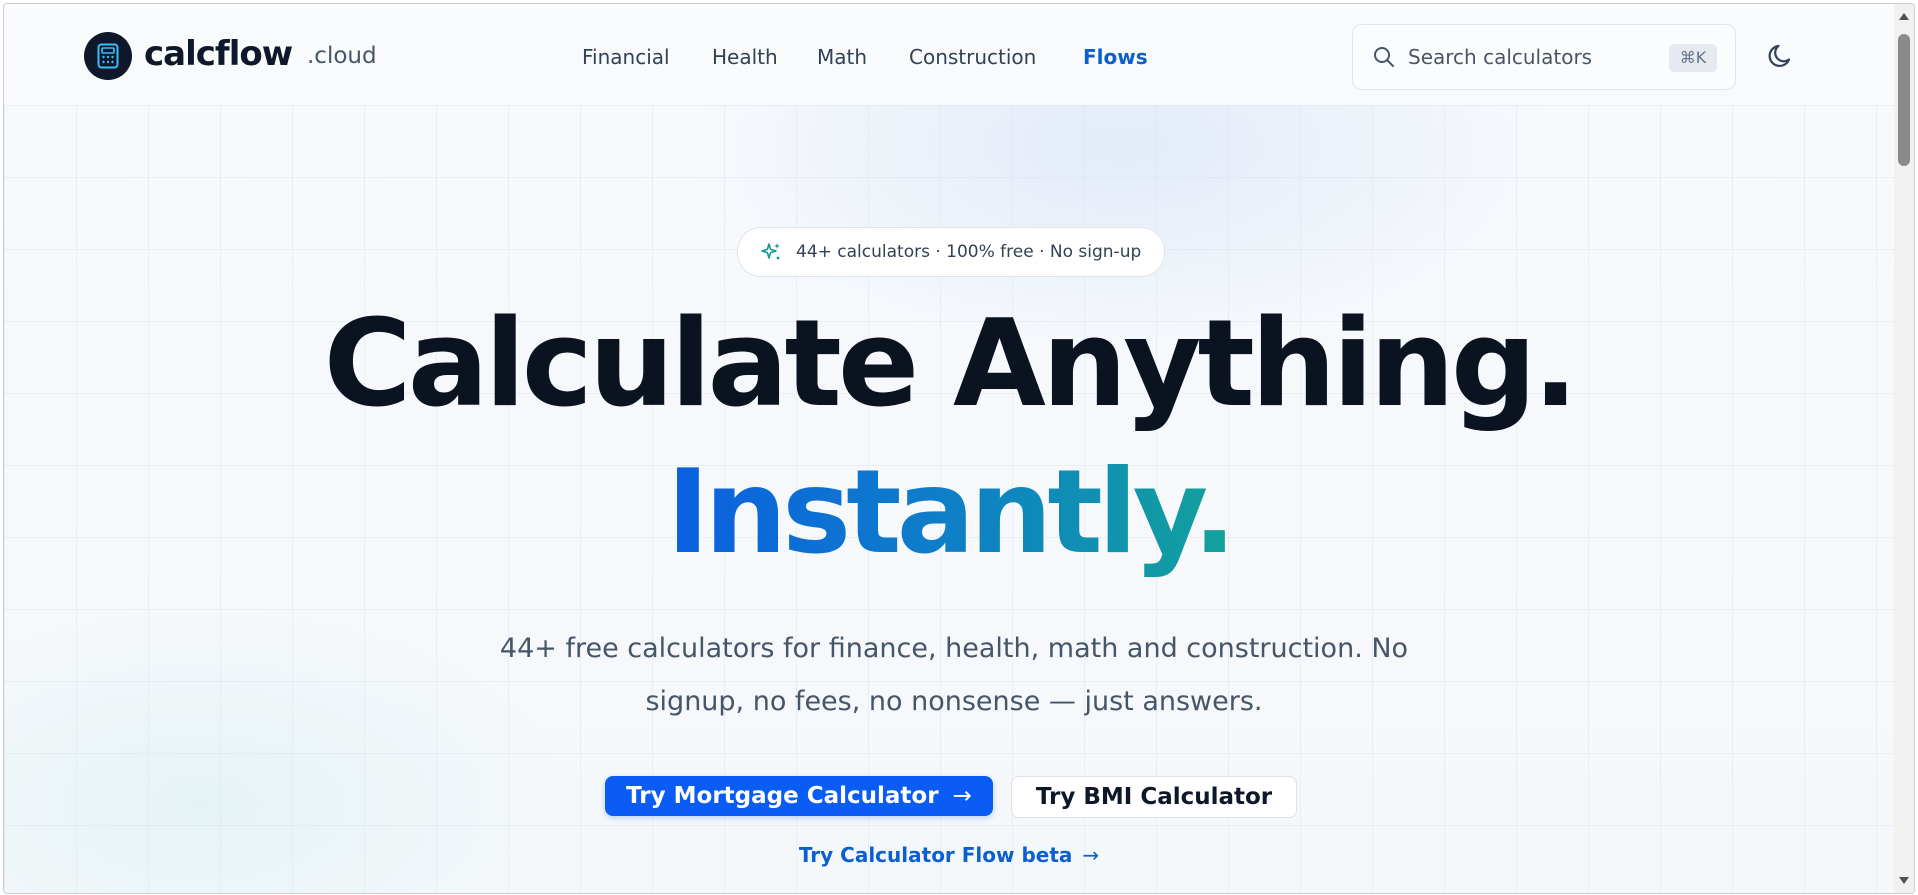 This screenshot has height=895, width=1918. I want to click on secondary-cta-label: Try BMI Calculator, so click(1154, 797).